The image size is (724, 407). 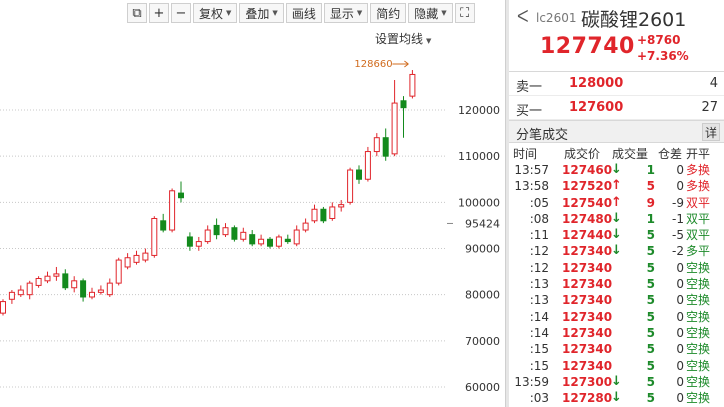 What do you see at coordinates (523, 16) in the screenshot?
I see `arrow-left-icon: ᐸ` at bounding box center [523, 16].